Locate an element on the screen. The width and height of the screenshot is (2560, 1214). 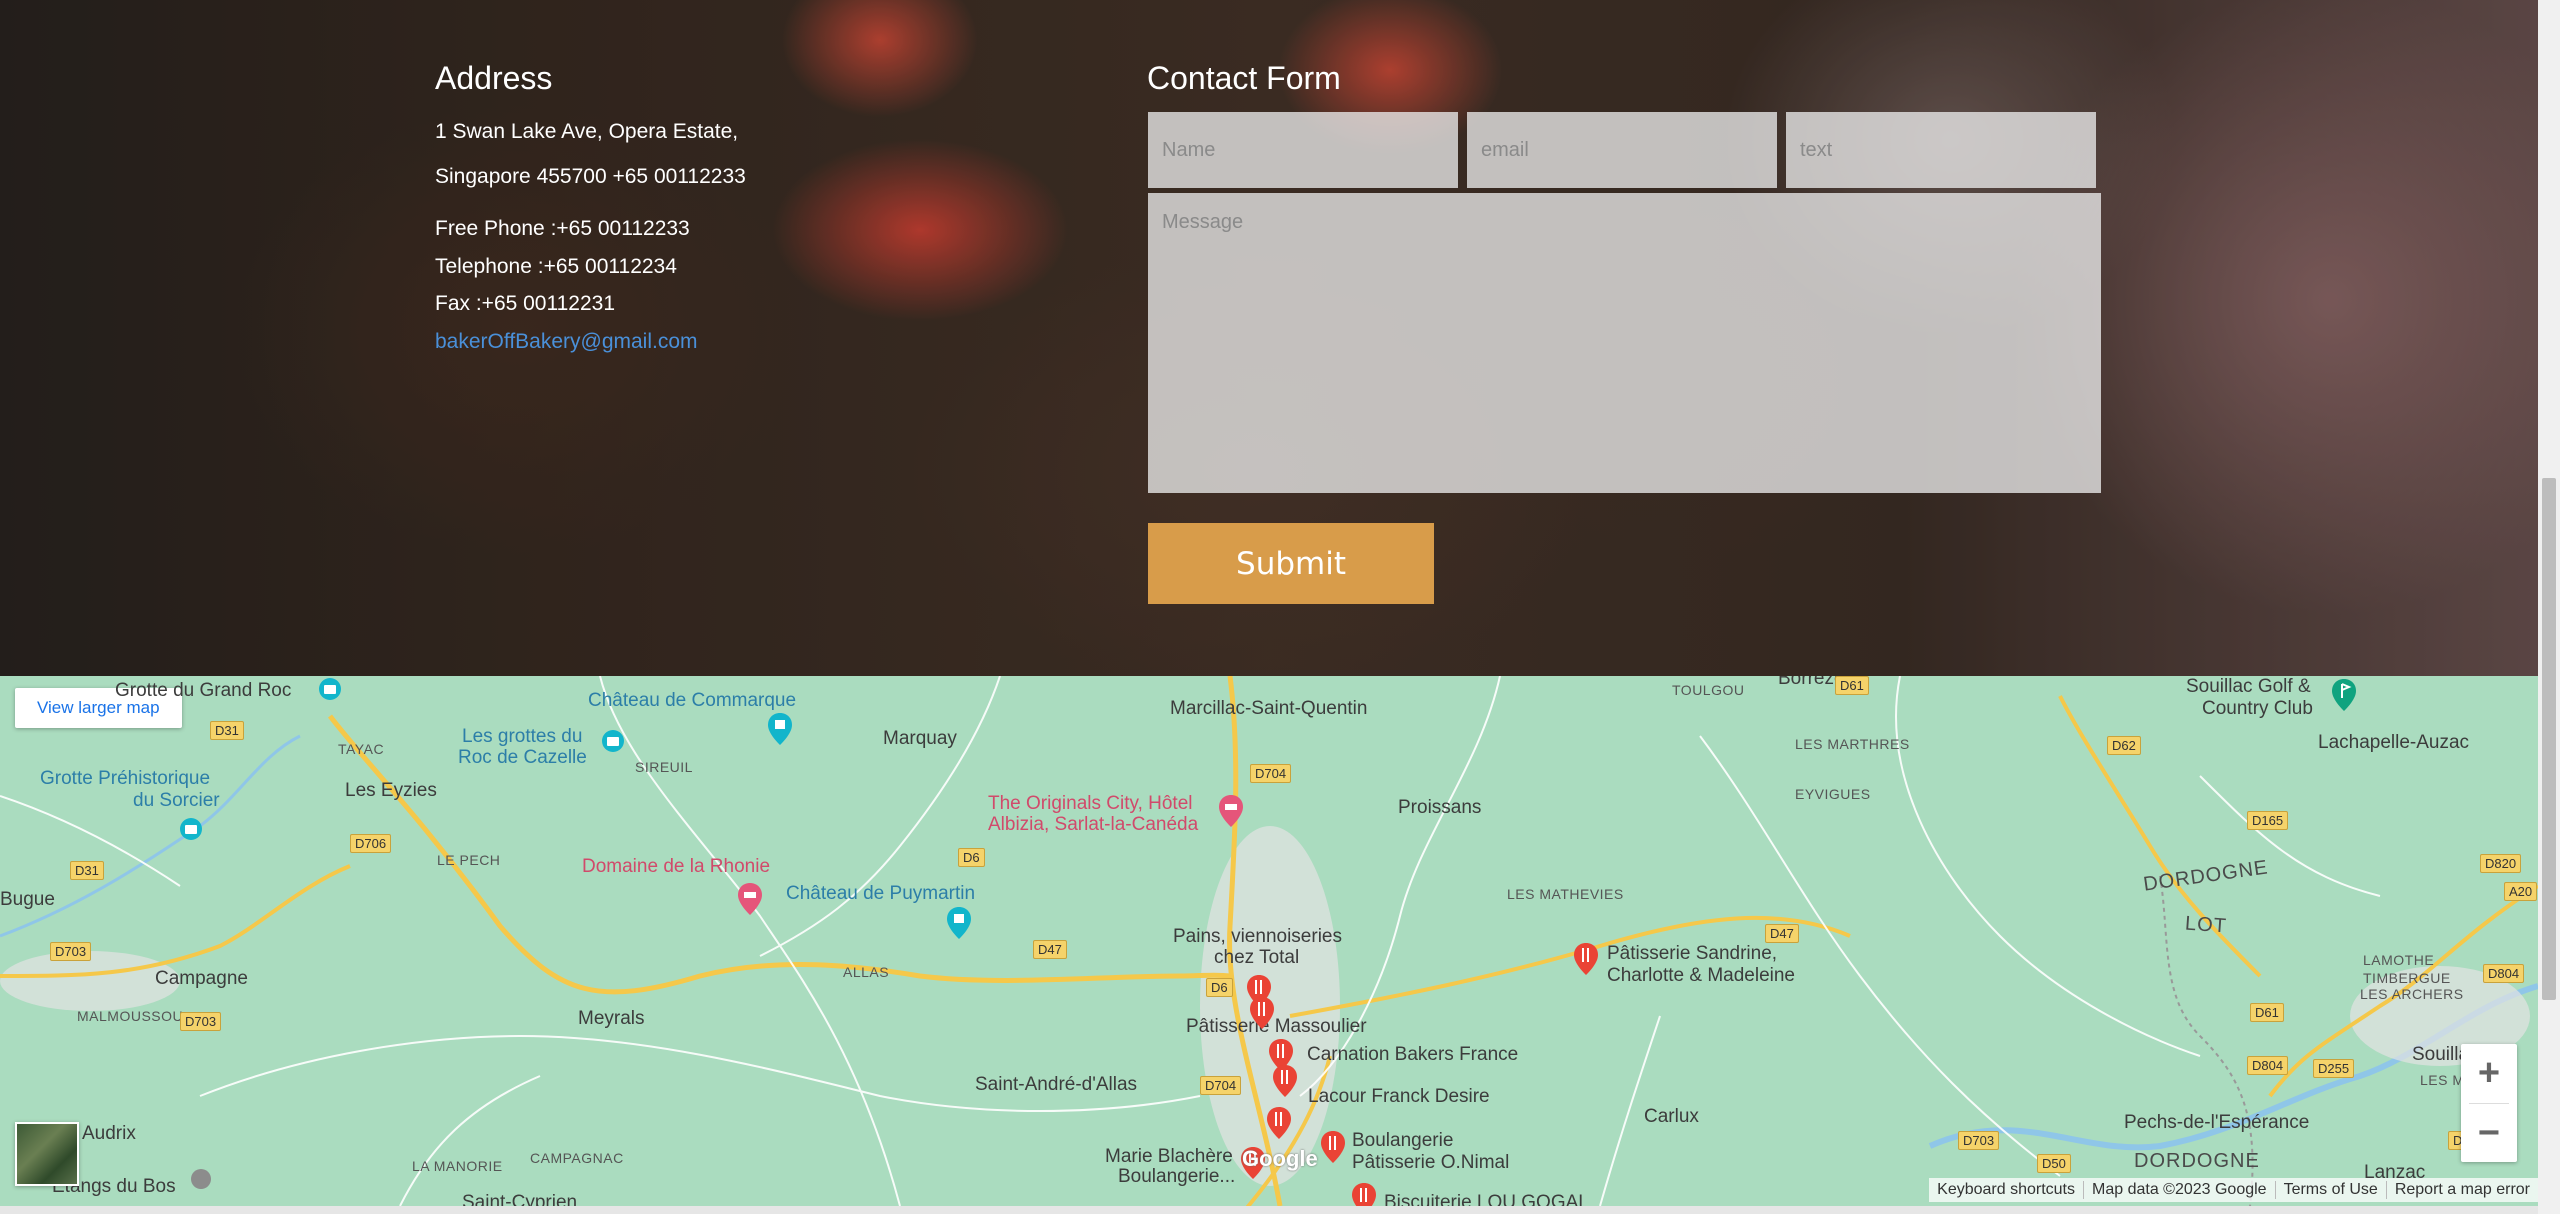
map-label: Les Eyzies is located at coordinates (391, 790).